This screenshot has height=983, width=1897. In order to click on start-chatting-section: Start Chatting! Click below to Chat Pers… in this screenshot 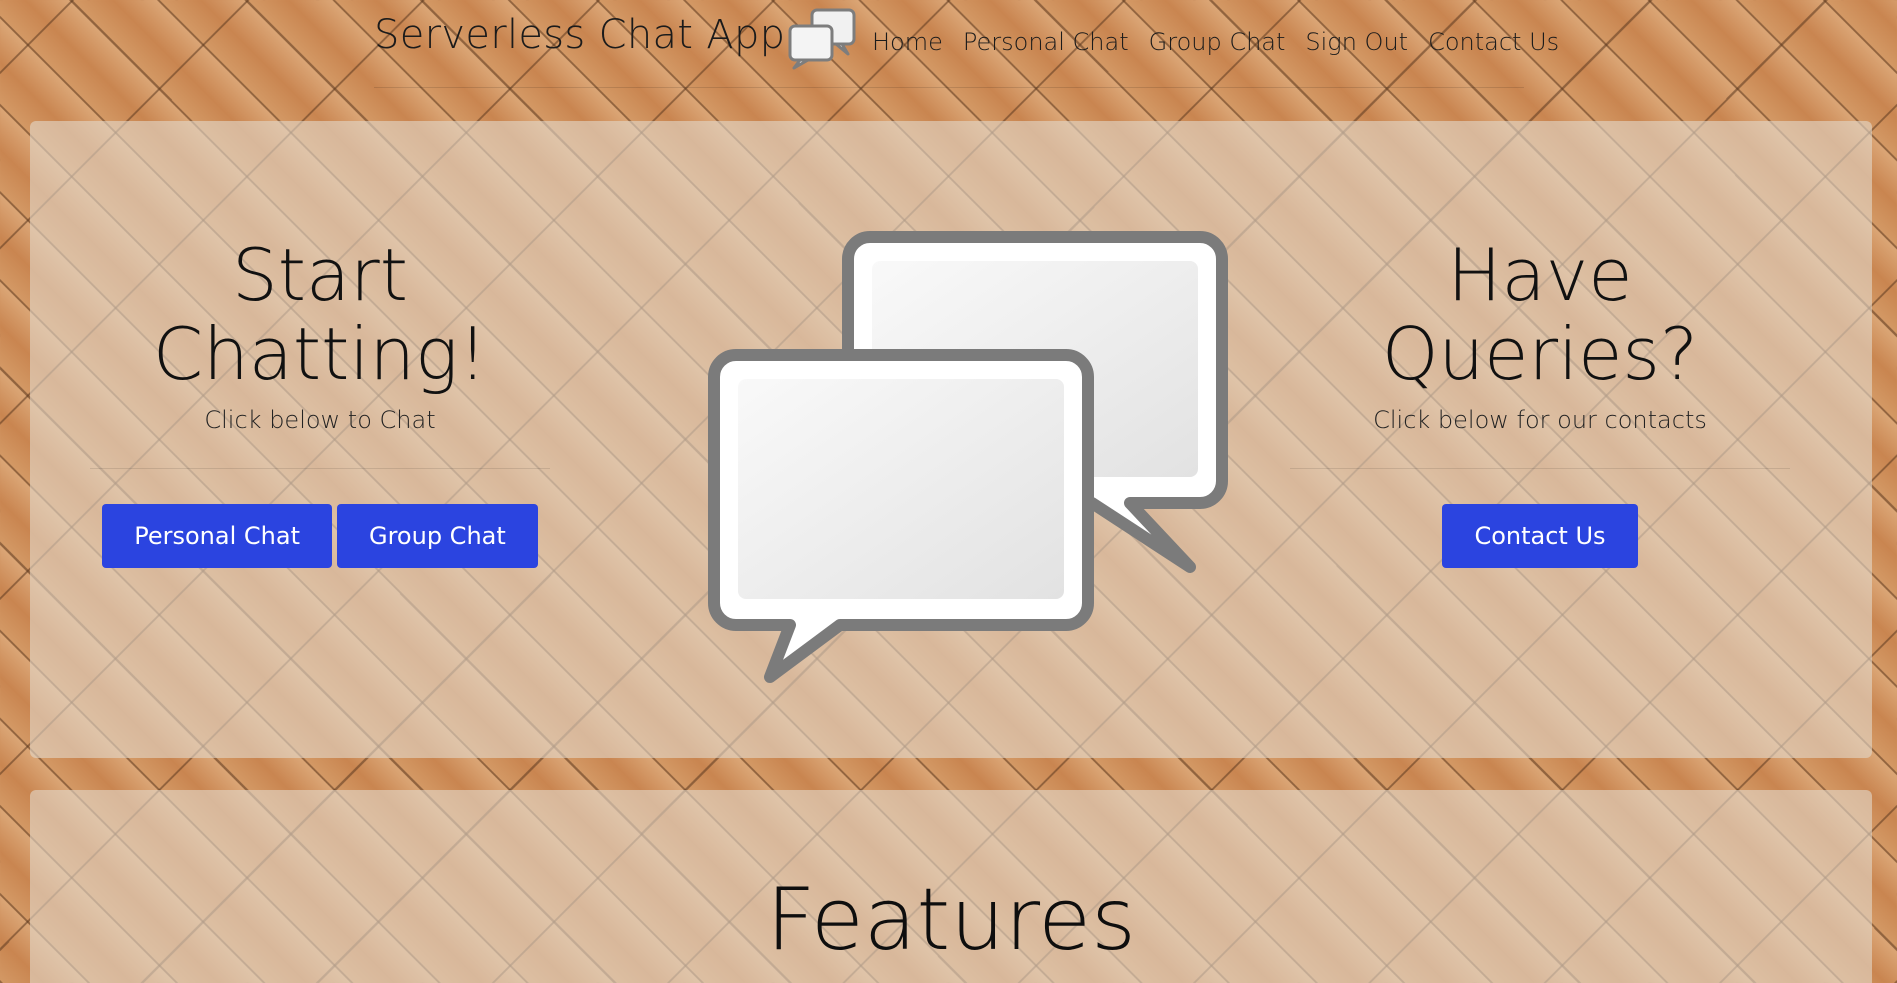, I will do `click(320, 401)`.